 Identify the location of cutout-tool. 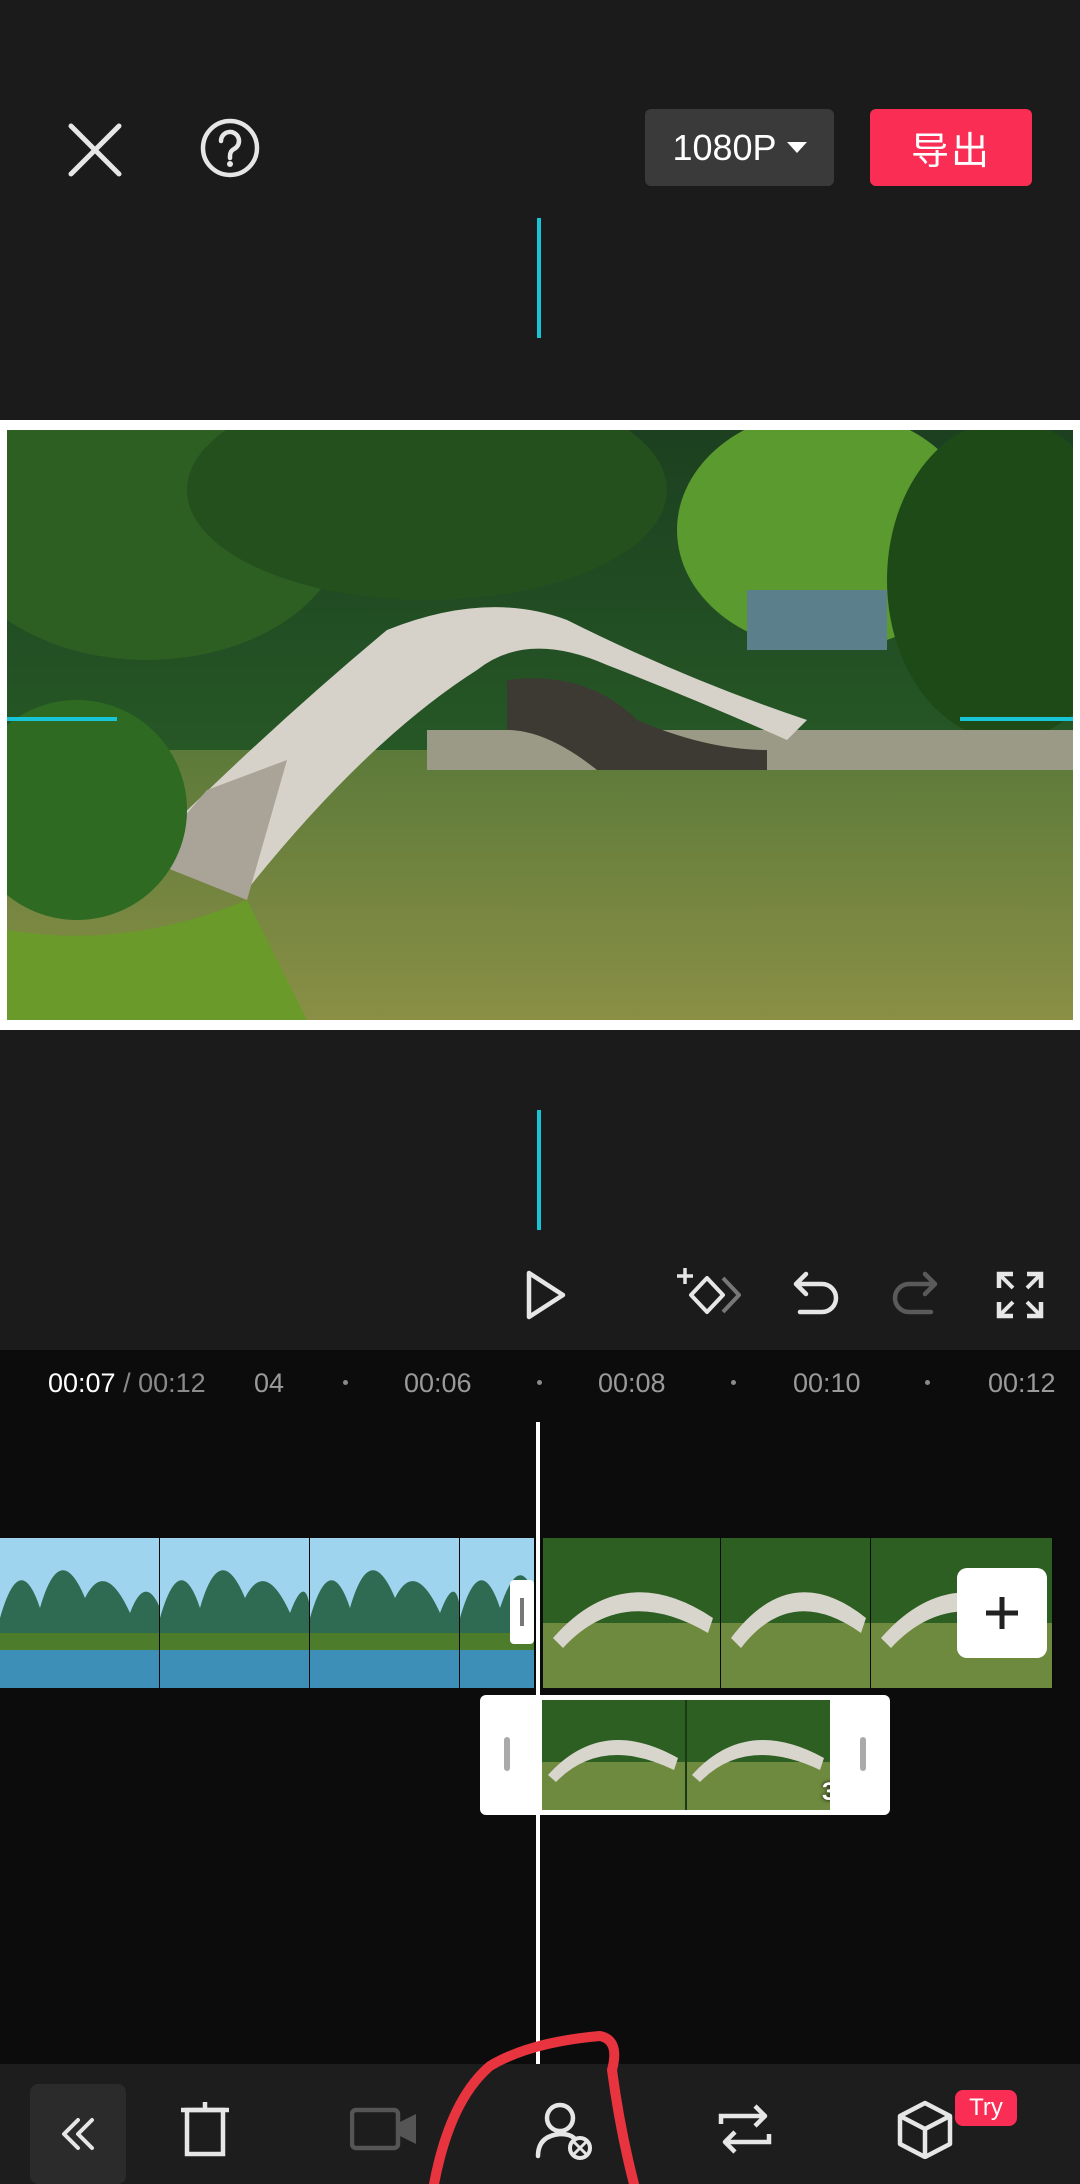
(565, 2129).